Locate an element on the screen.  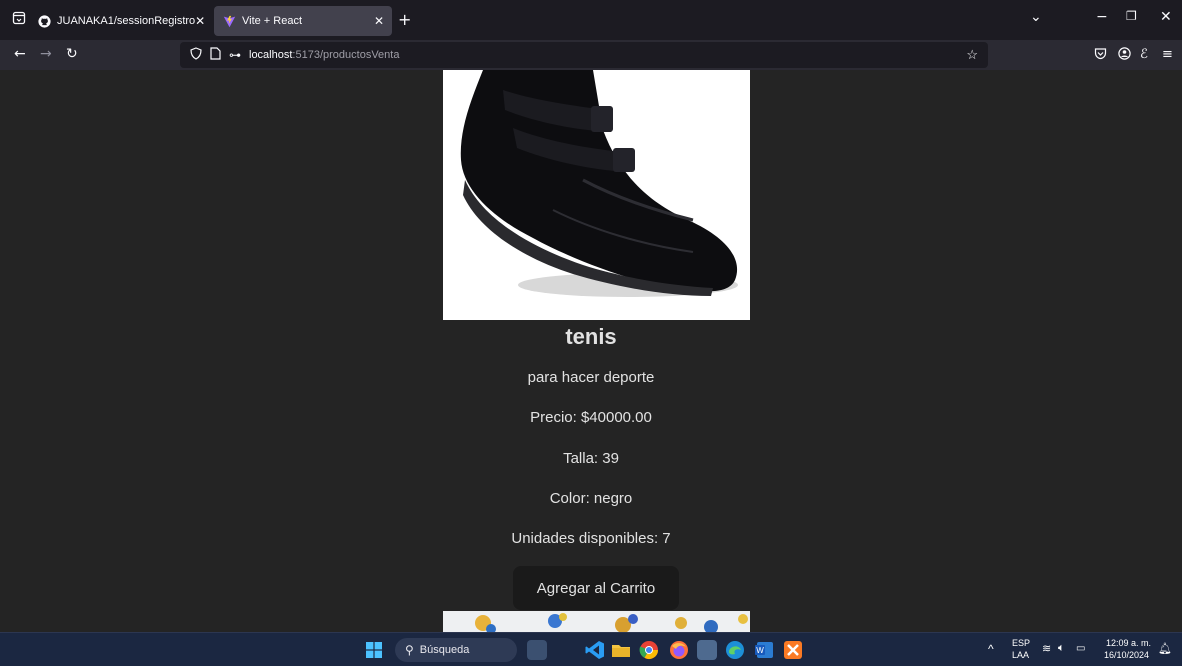
battery-icon: ▭ is located at coordinates (1080, 648).